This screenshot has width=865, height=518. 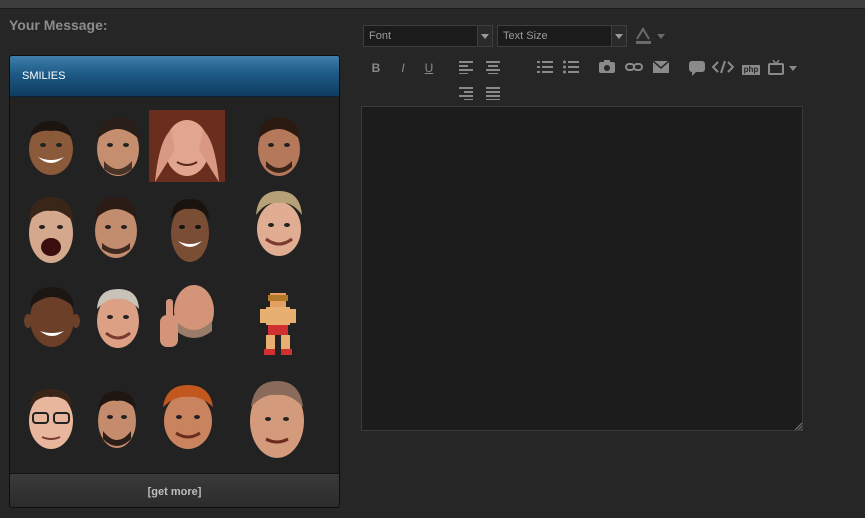 I want to click on image-icon, so click(x=607, y=68).